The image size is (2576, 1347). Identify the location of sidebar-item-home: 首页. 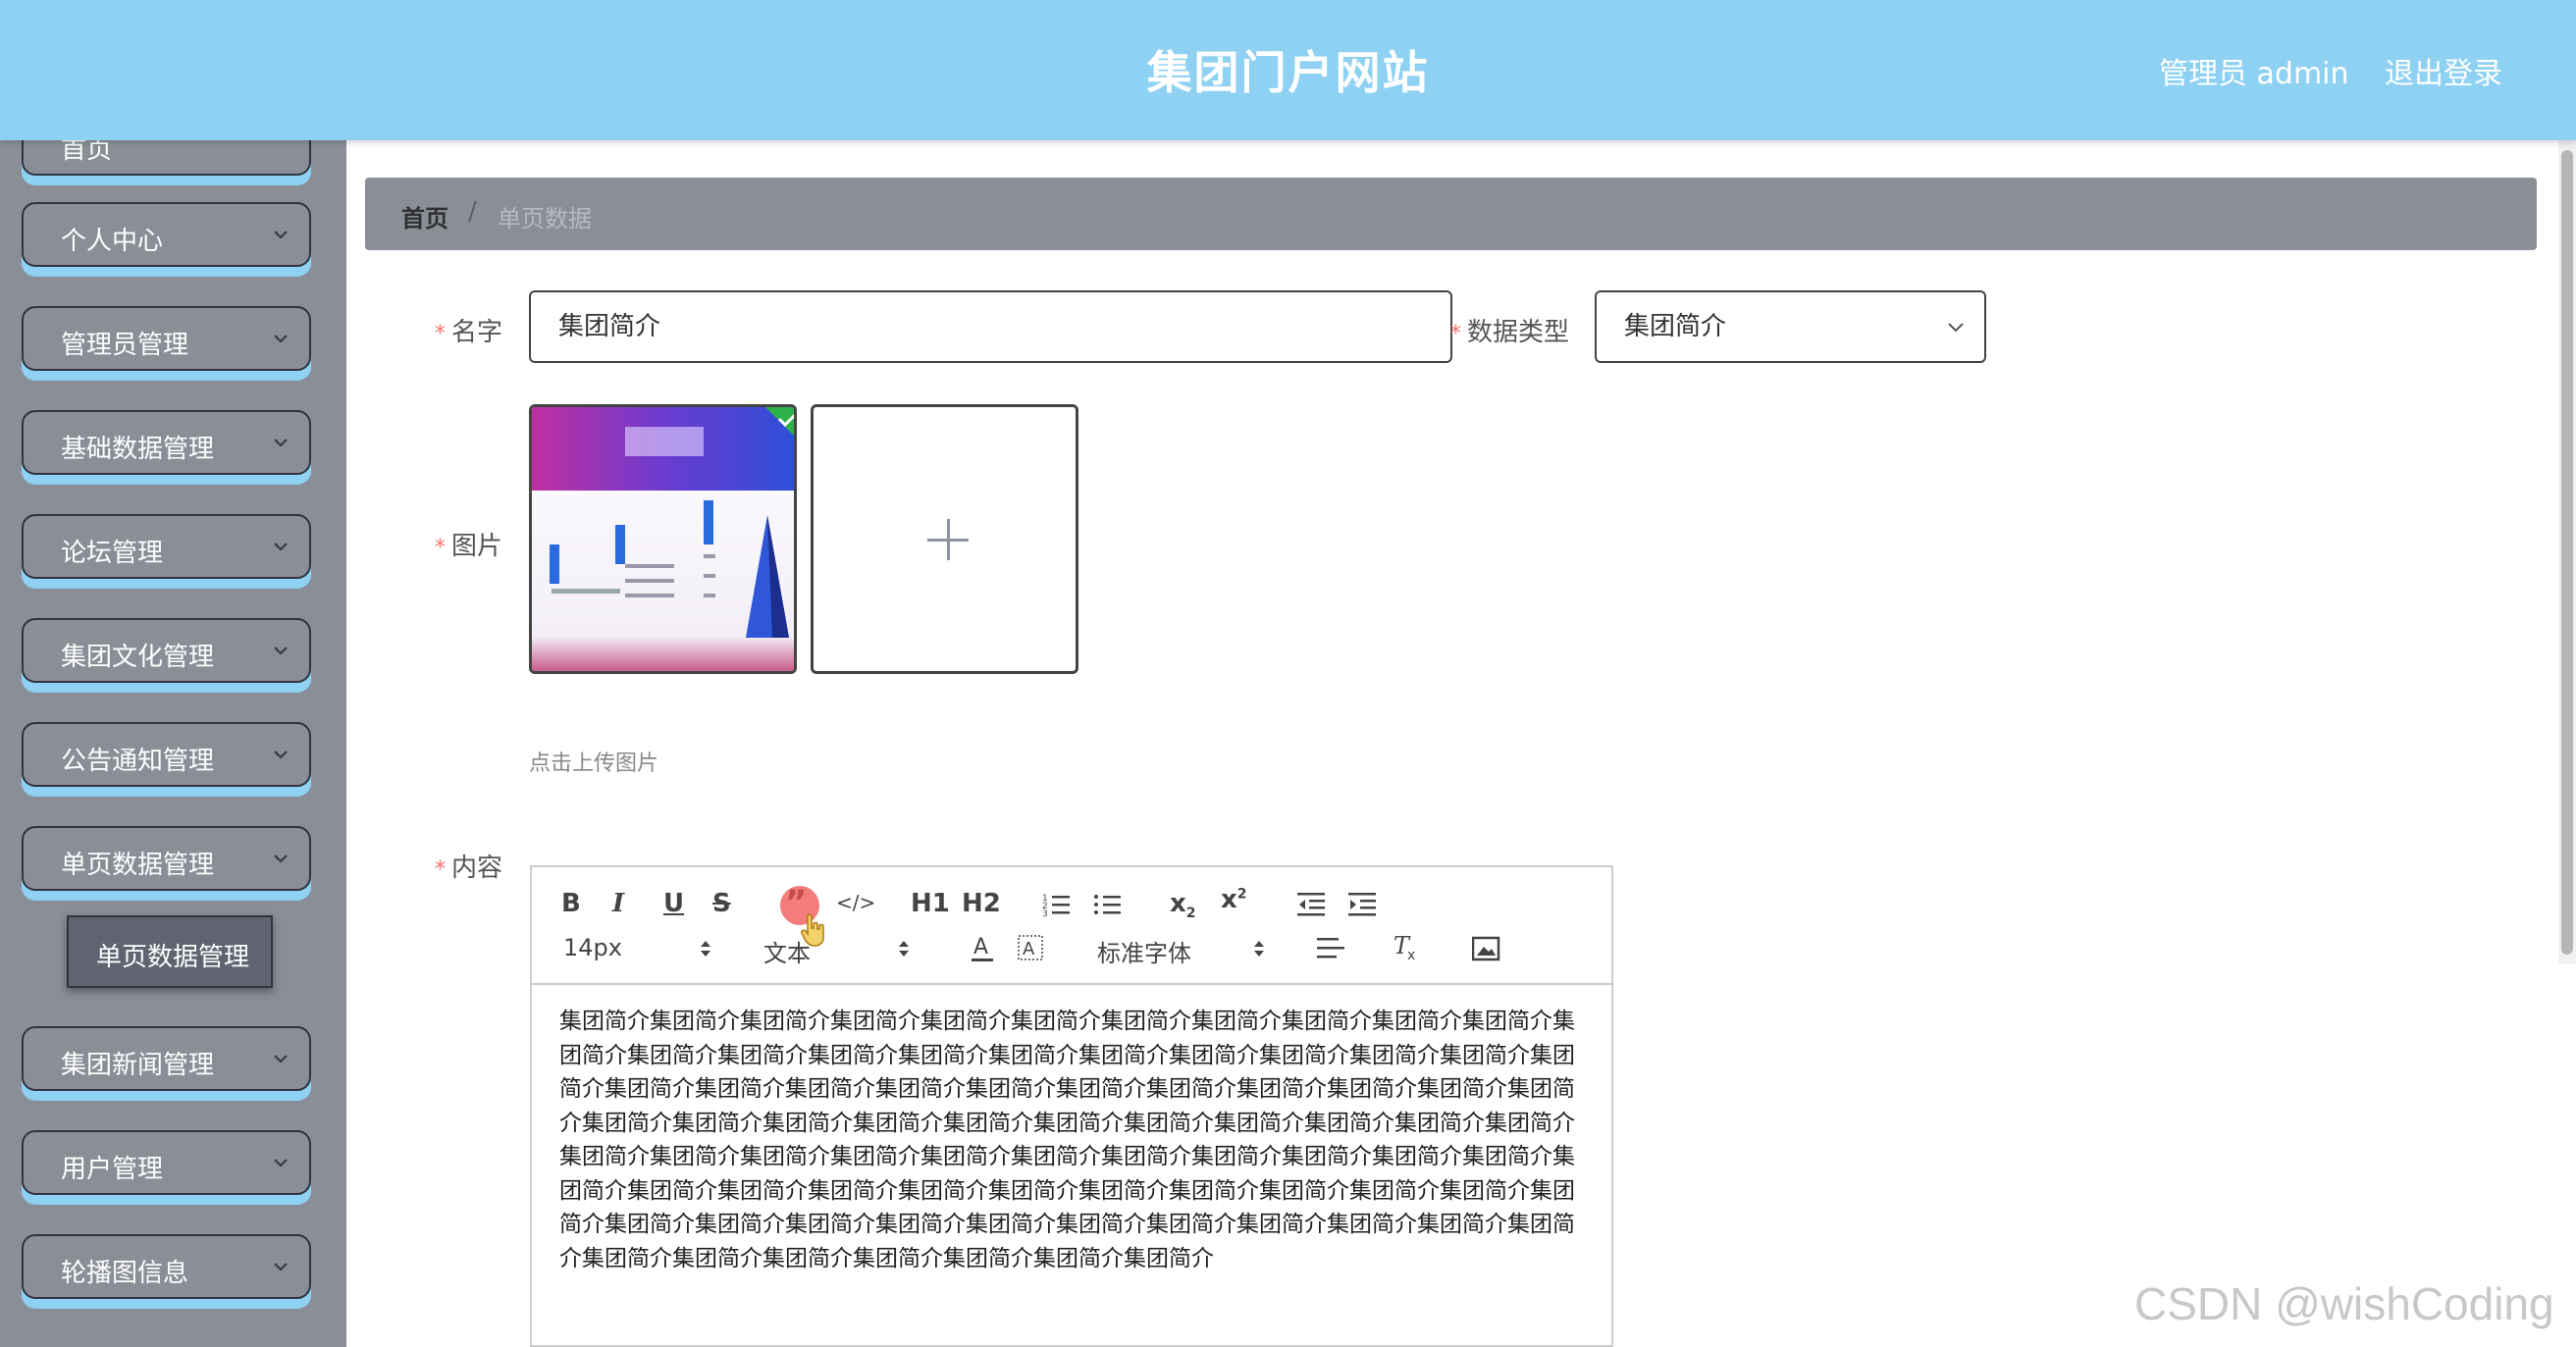
(166, 158).